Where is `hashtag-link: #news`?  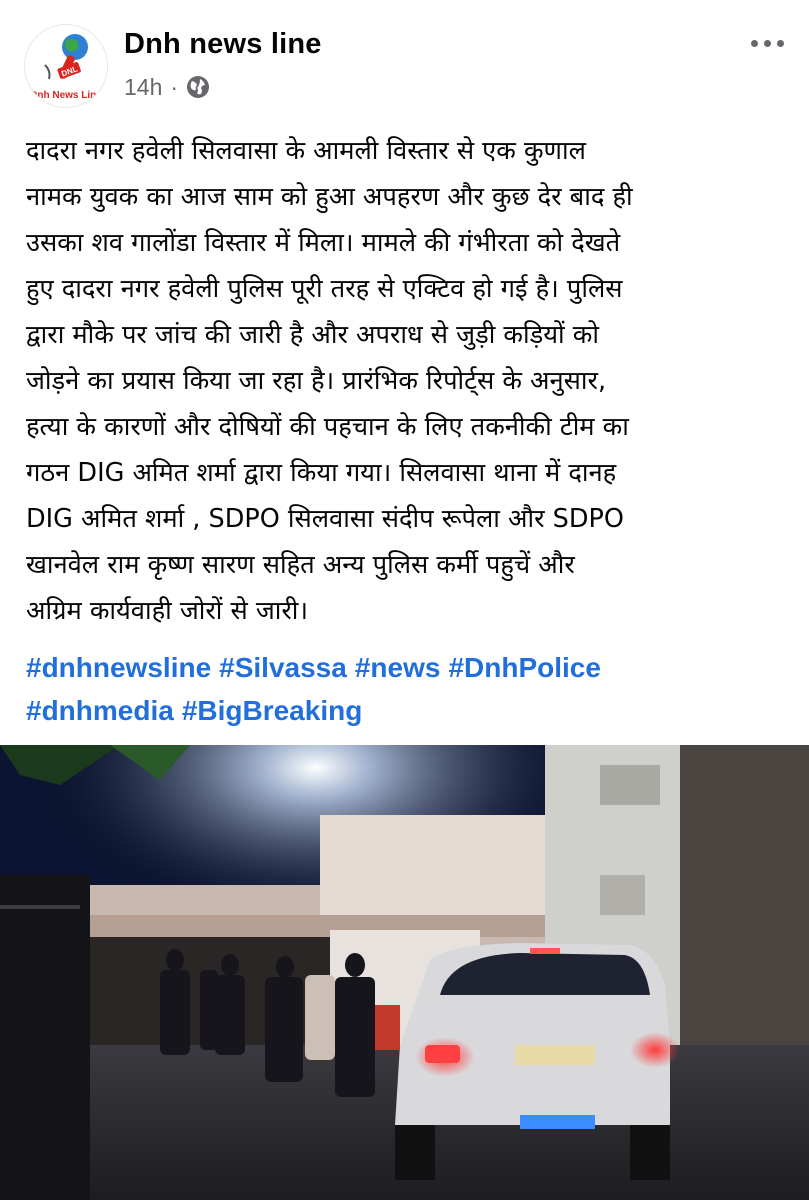 hashtag-link: #news is located at coordinates (398, 667).